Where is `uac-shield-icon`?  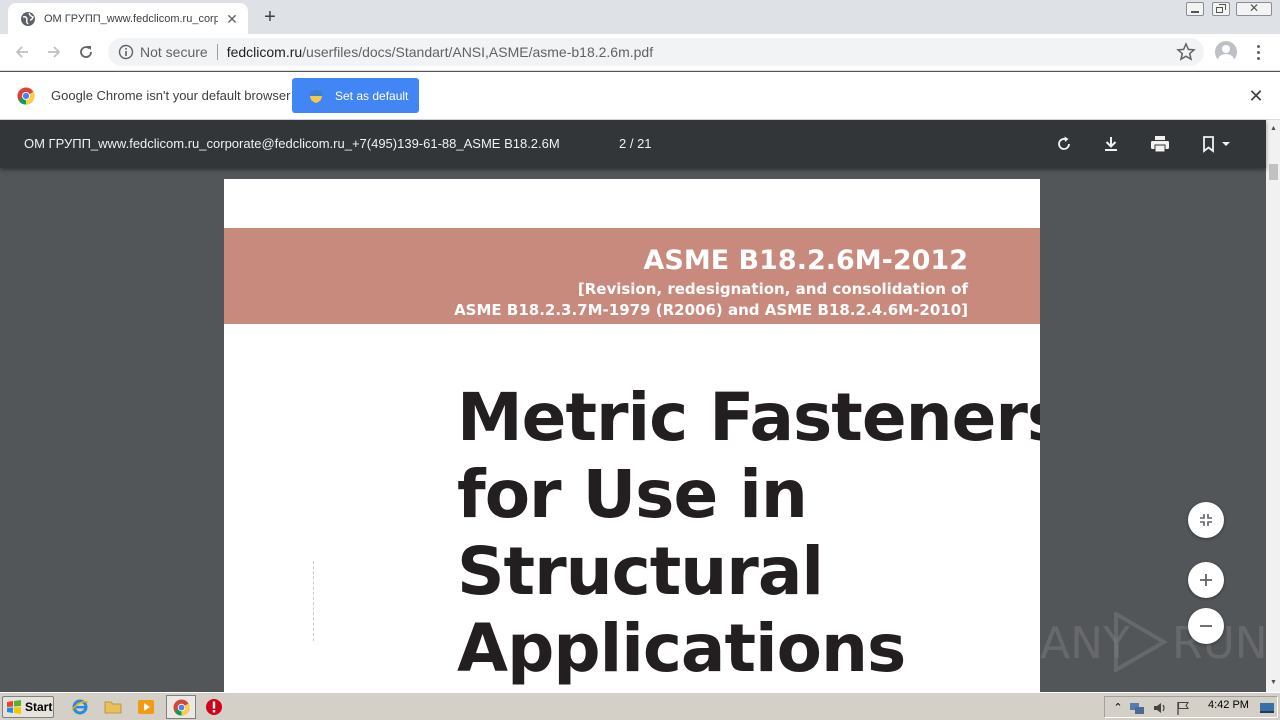
uac-shield-icon is located at coordinates (316, 95).